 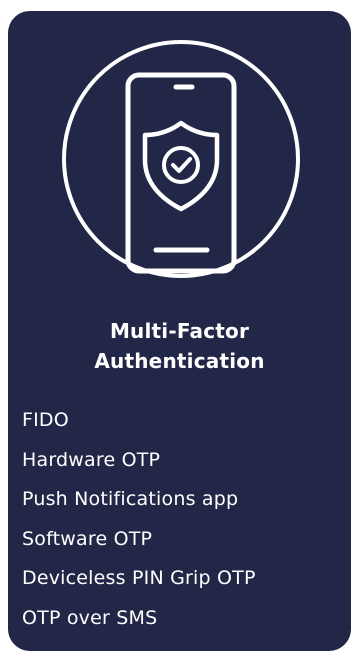 I want to click on feature-item-otp-sms: OTP over SMS, so click(x=90, y=617).